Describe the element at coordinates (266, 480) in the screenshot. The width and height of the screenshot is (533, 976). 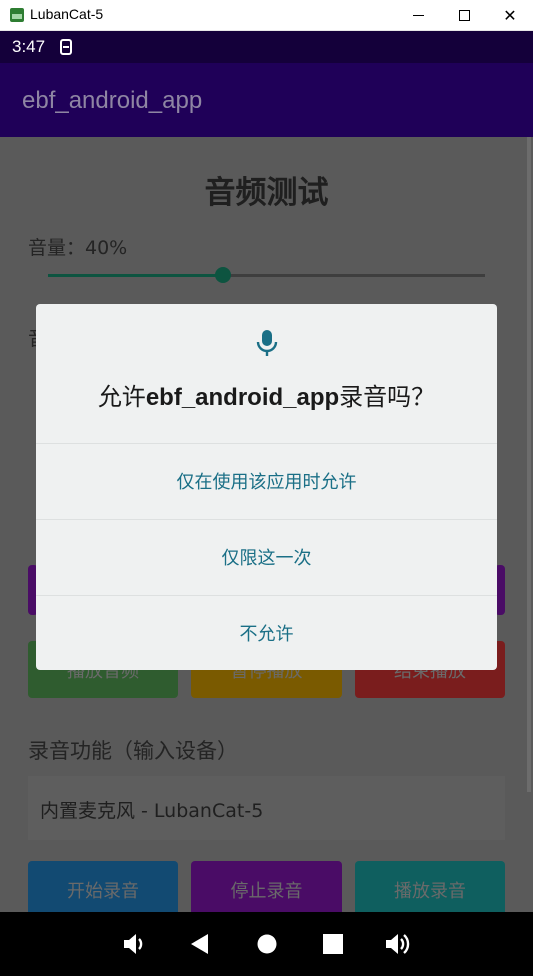
I see `allow-while-using-button: 仅在使用该应用时允许` at that location.